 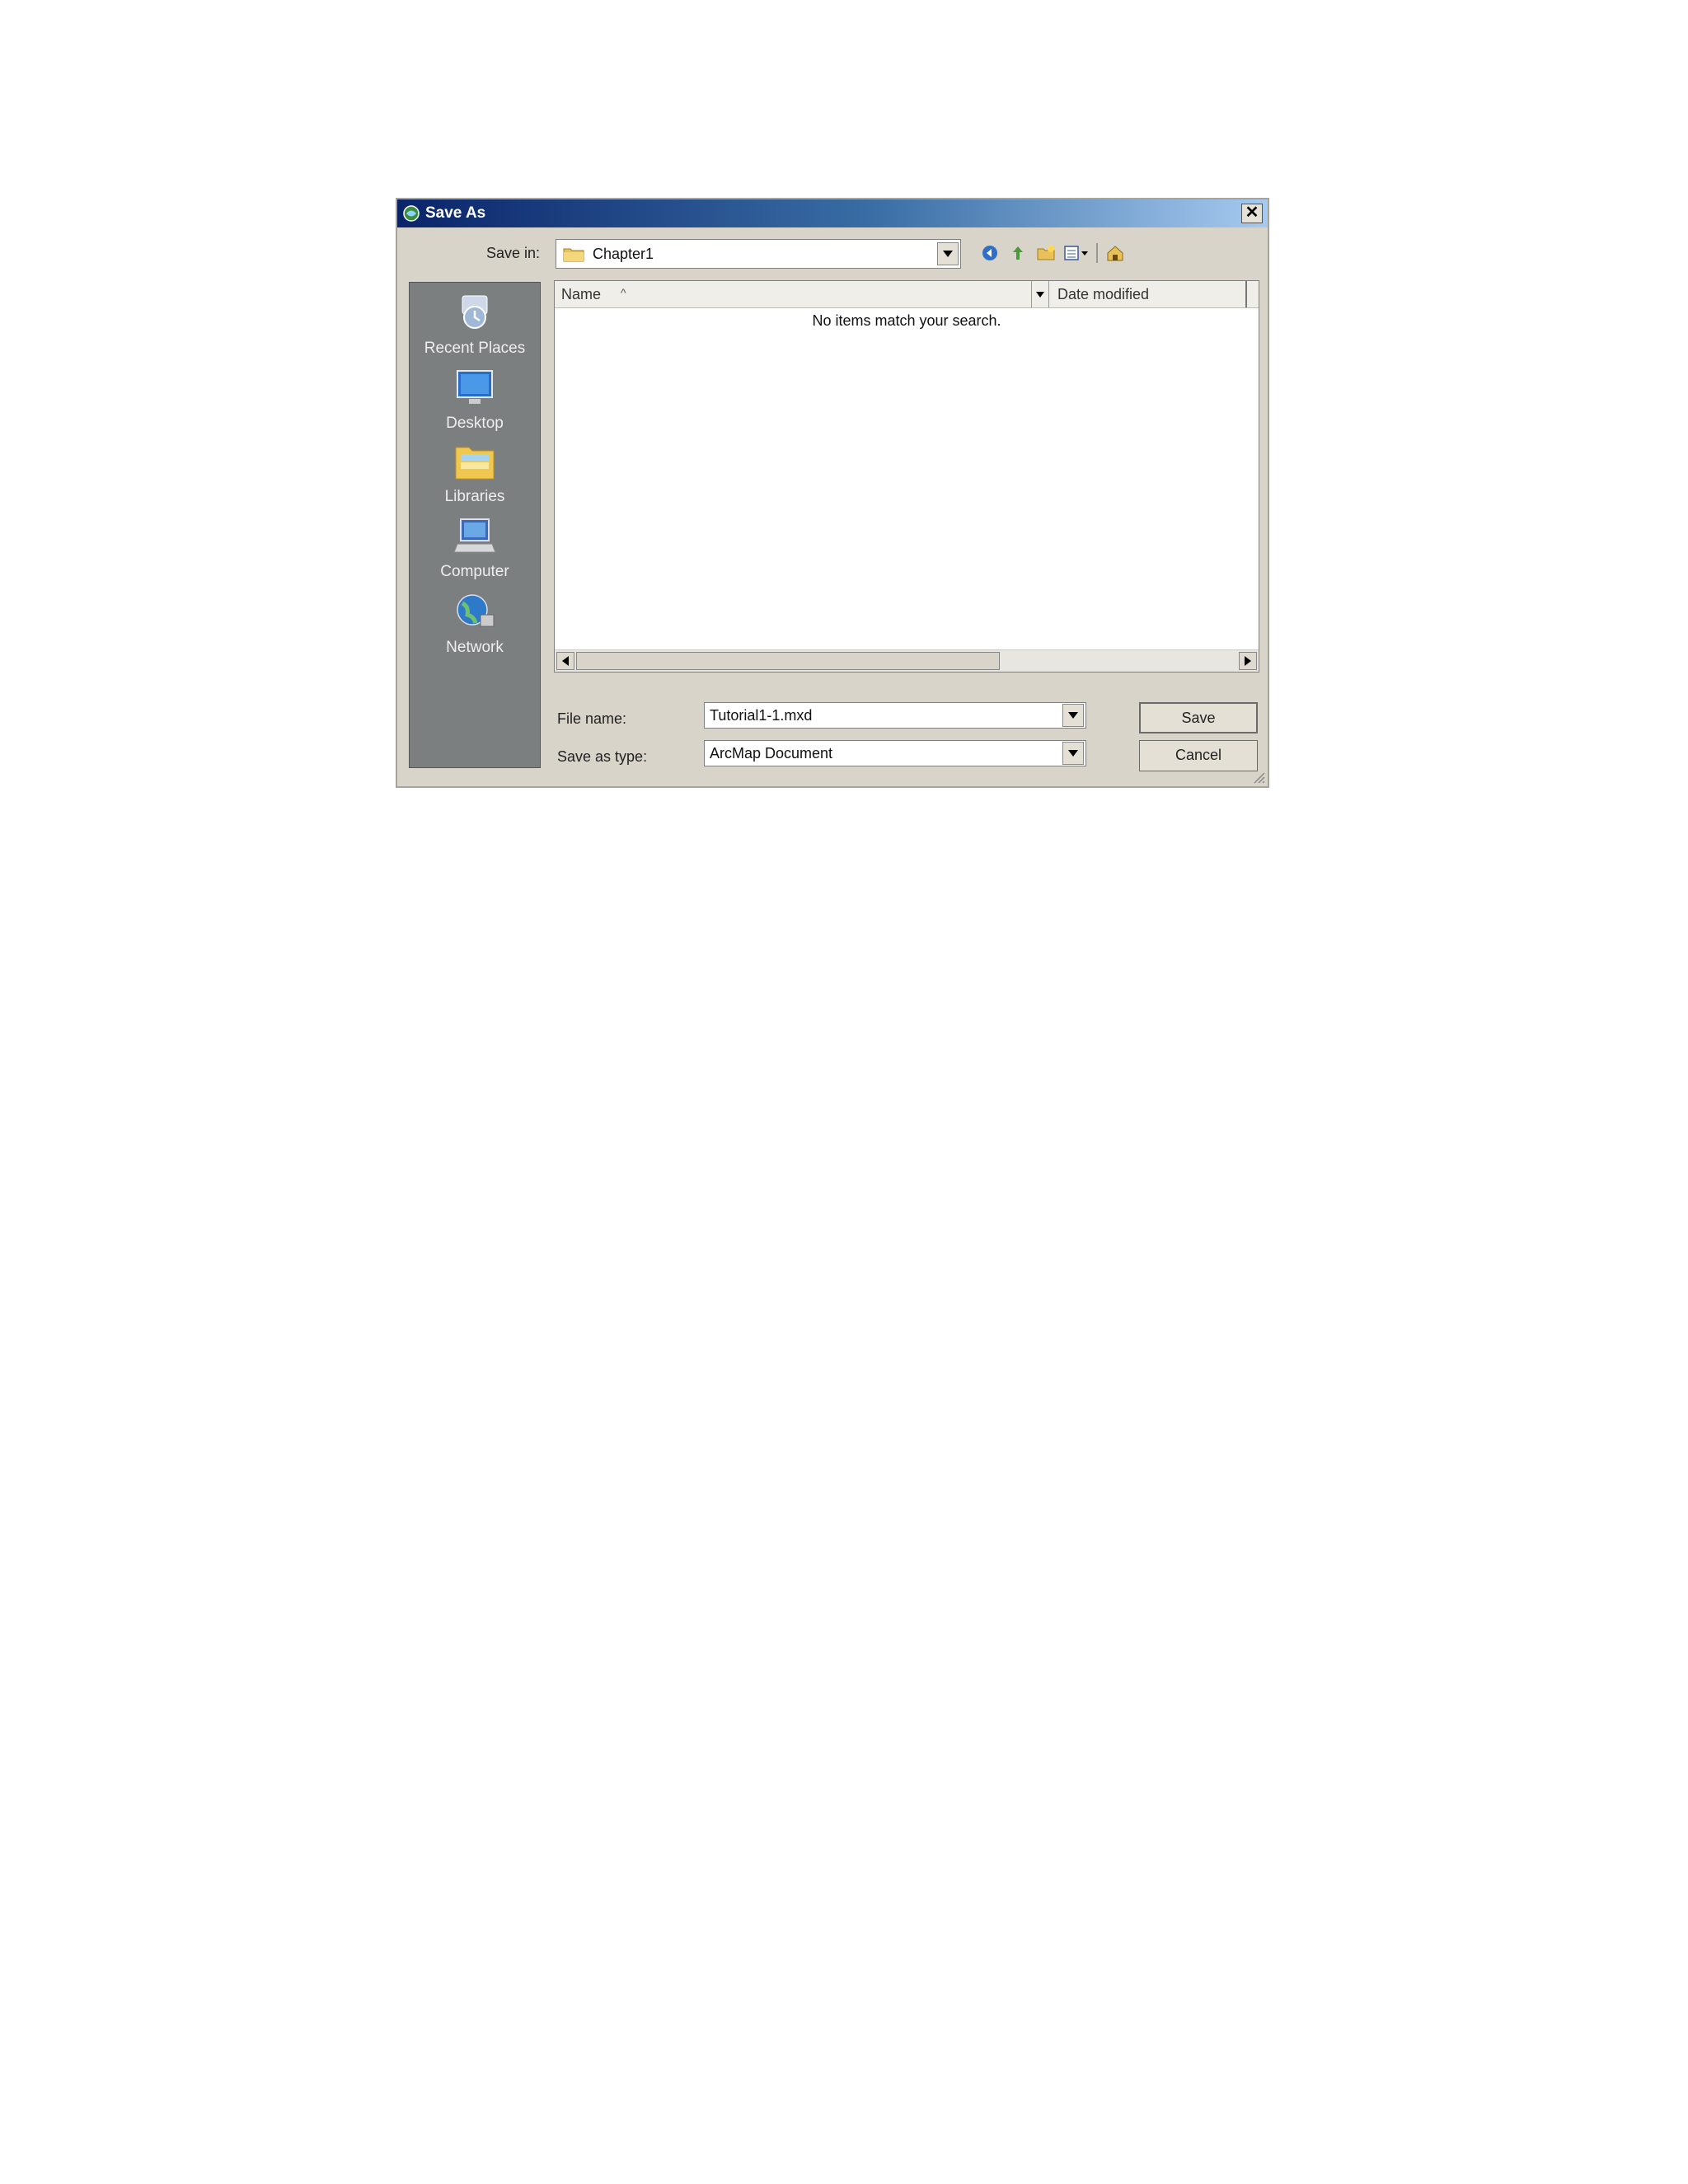 What do you see at coordinates (623, 253) in the screenshot?
I see `save-in-value: Chapter1` at bounding box center [623, 253].